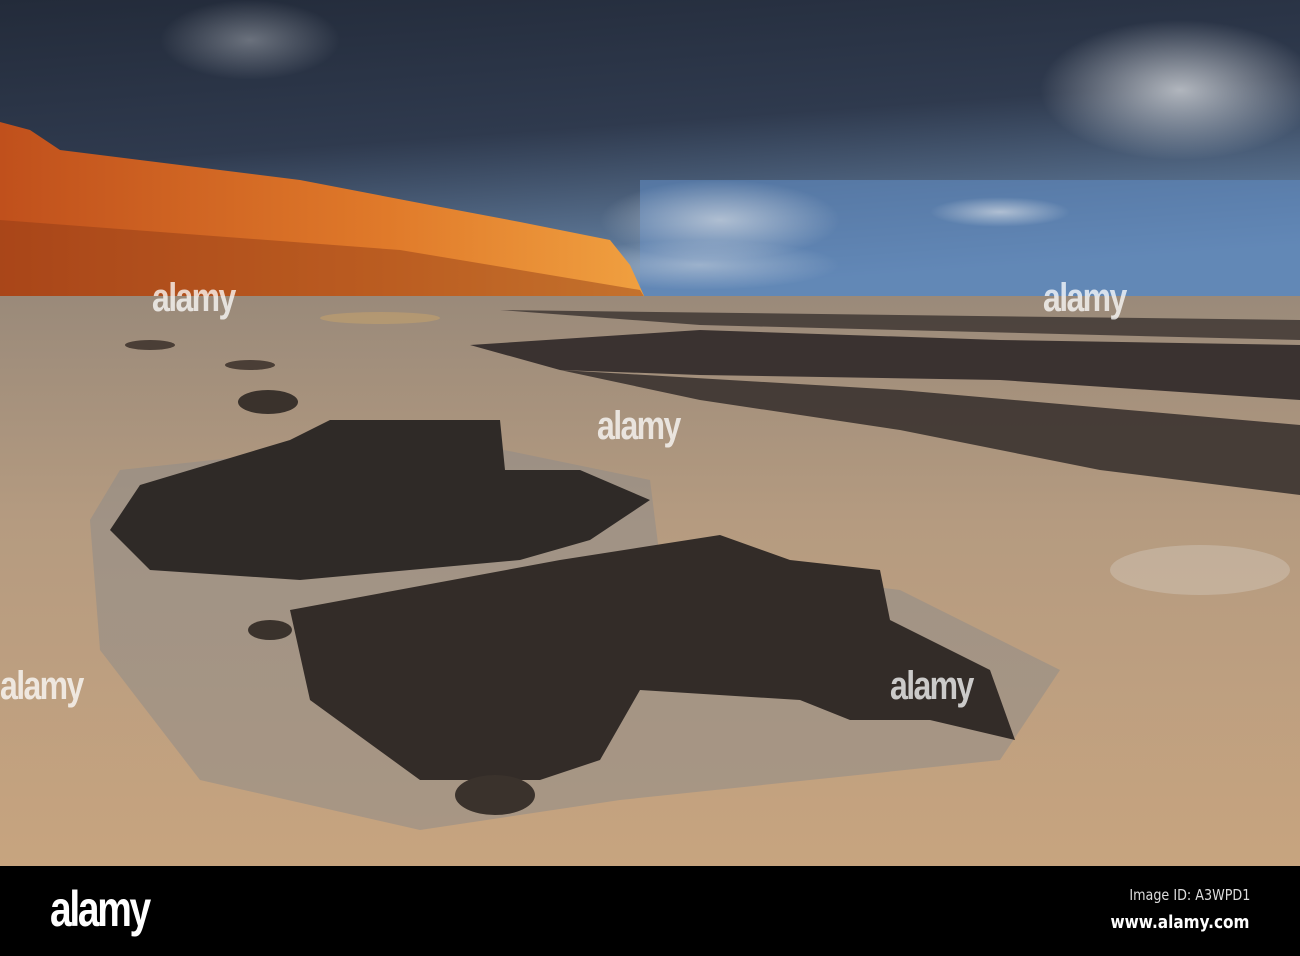 The image size is (1300, 956). I want to click on website-url: www.alamy.com, so click(1180, 922).